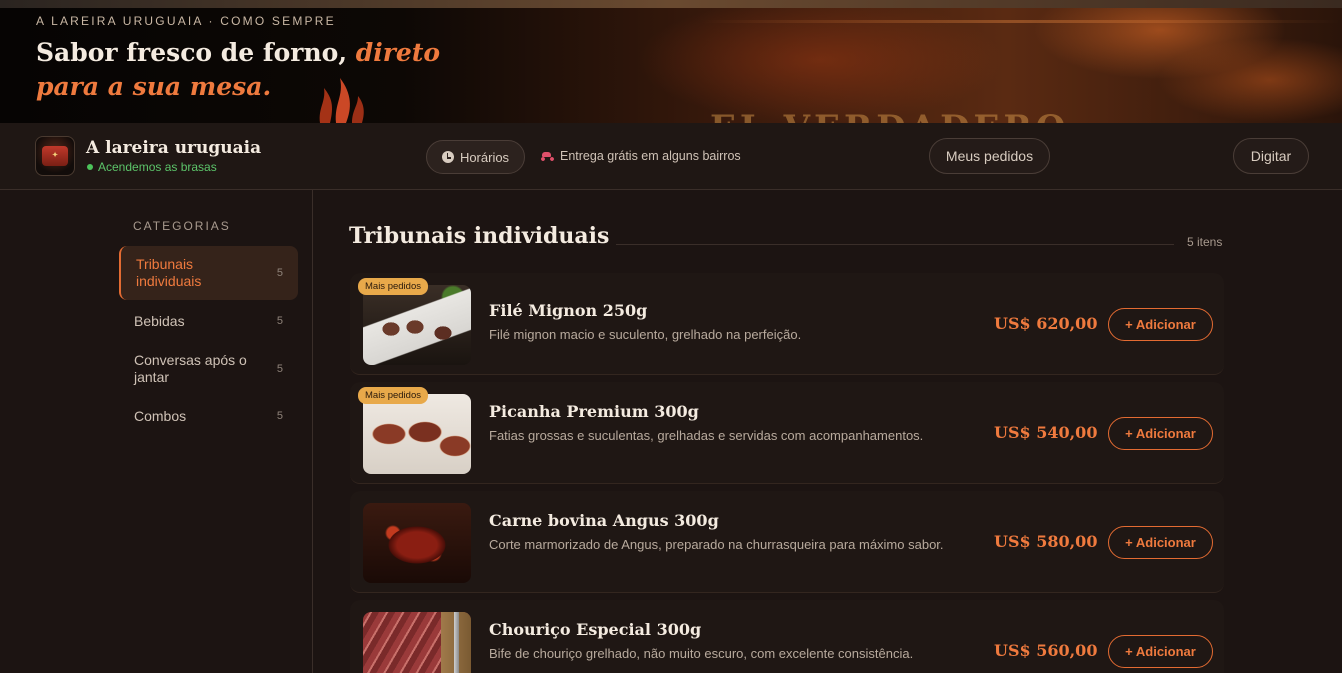 The height and width of the screenshot is (673, 1342). Describe the element at coordinates (190, 368) in the screenshot. I see `sidebar-item-label: Conversas após o jantar` at that location.